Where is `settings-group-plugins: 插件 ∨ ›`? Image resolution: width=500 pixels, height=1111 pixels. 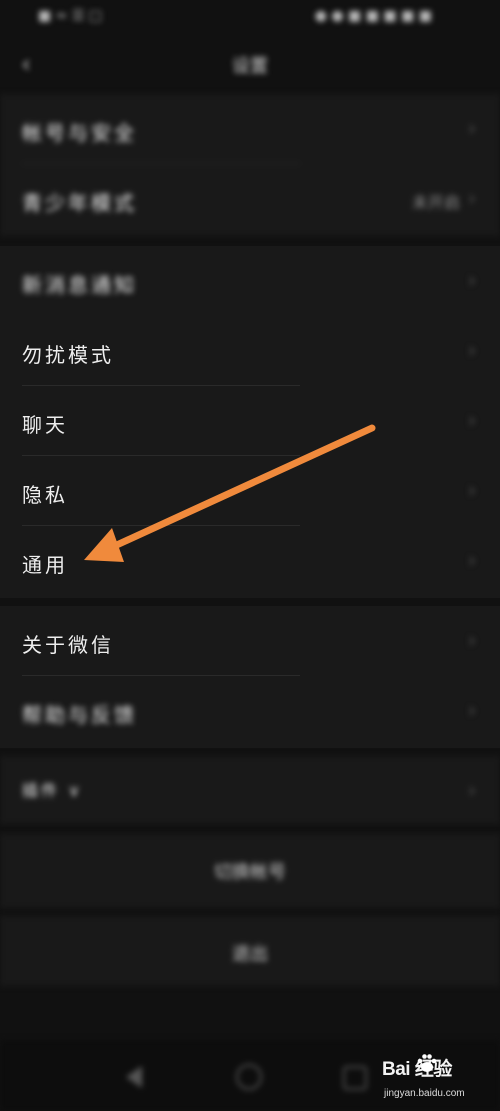
settings-group-plugins: 插件 ∨ › is located at coordinates (250, 790).